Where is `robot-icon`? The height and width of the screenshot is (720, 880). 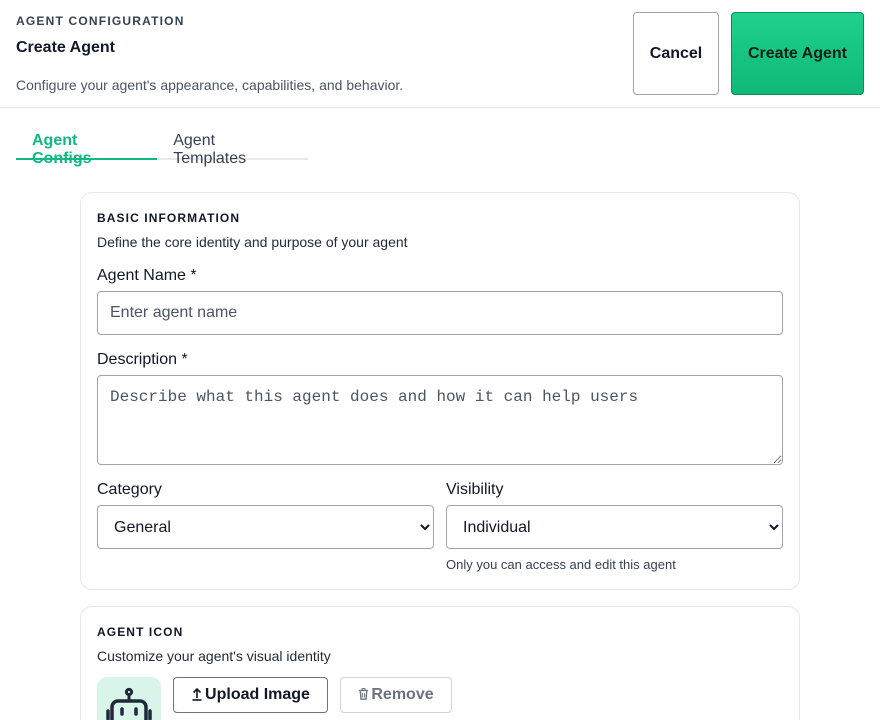 robot-icon is located at coordinates (129, 703).